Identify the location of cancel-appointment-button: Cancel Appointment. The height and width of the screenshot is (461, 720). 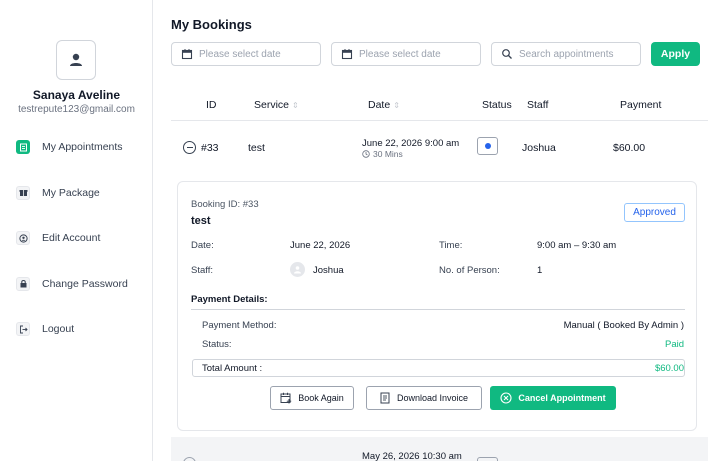
(553, 398).